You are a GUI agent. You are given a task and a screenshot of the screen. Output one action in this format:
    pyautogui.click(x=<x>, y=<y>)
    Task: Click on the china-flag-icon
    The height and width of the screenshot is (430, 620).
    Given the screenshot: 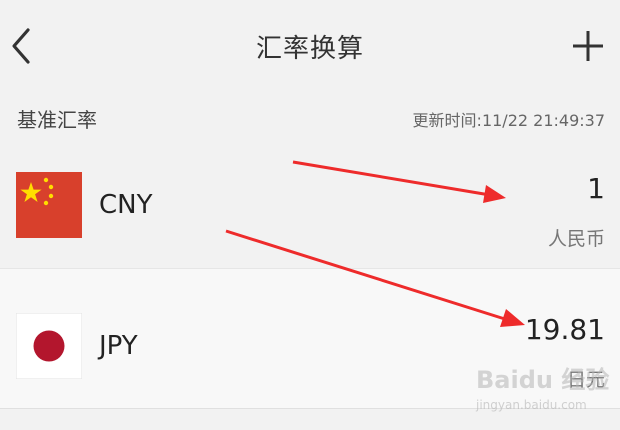 What is the action you would take?
    pyautogui.click(x=49, y=205)
    